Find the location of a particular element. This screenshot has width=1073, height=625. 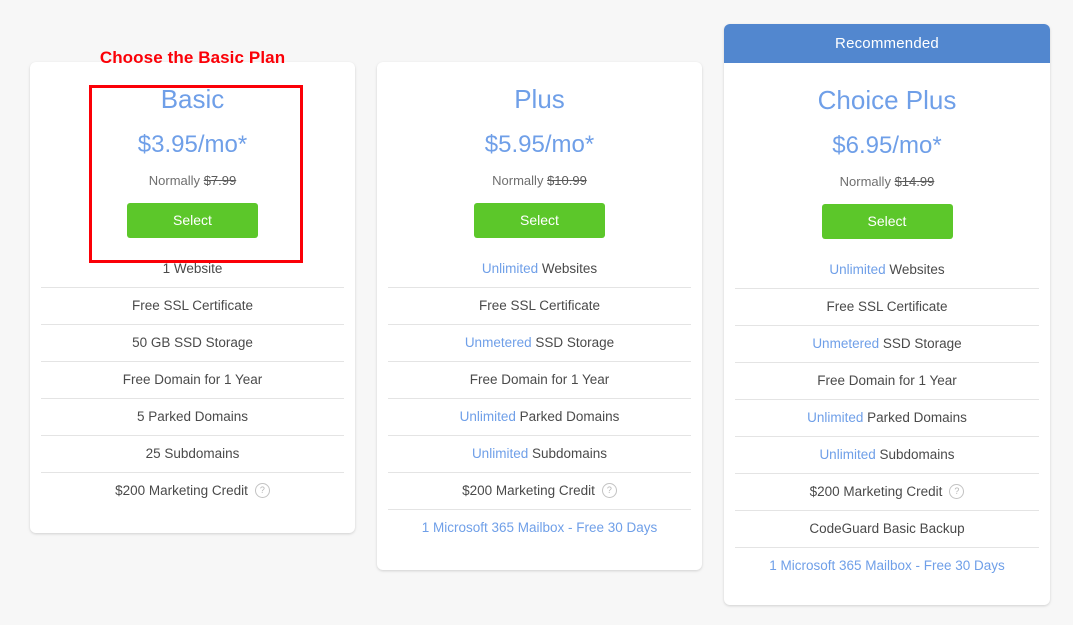

feature-row: 5 Parked Domains is located at coordinates (192, 417).